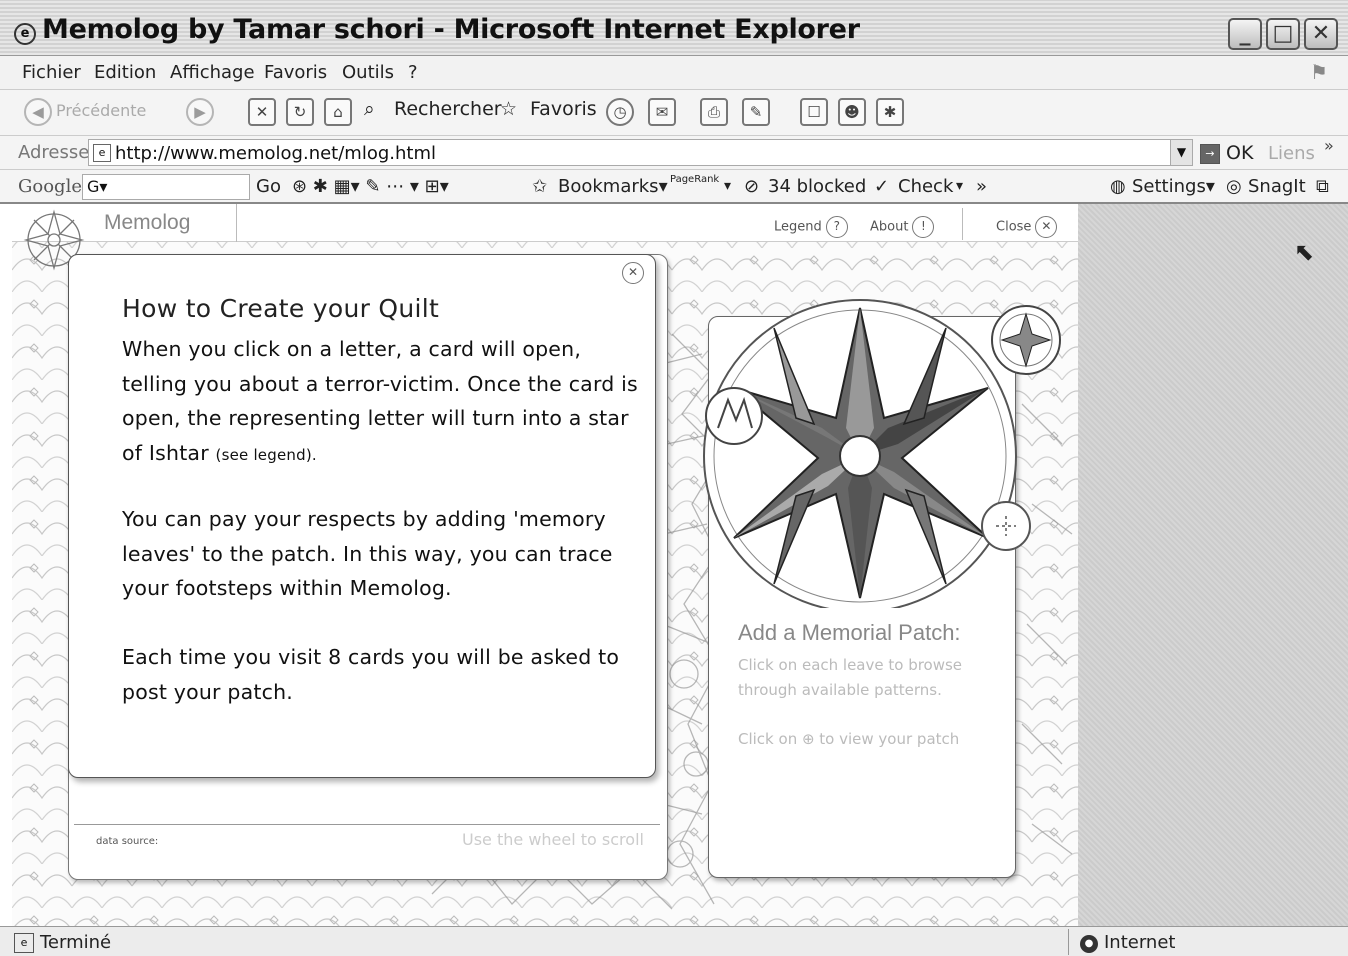  I want to click on internet-zone-globe-icon: ●, so click(1089, 944).